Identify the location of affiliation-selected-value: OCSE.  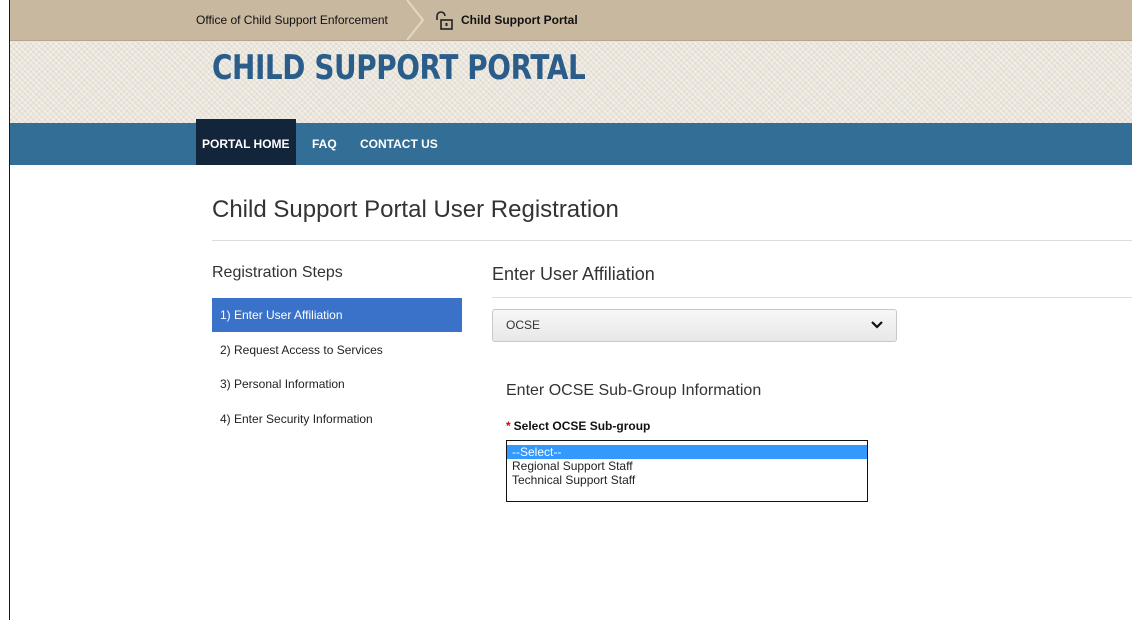
(523, 325).